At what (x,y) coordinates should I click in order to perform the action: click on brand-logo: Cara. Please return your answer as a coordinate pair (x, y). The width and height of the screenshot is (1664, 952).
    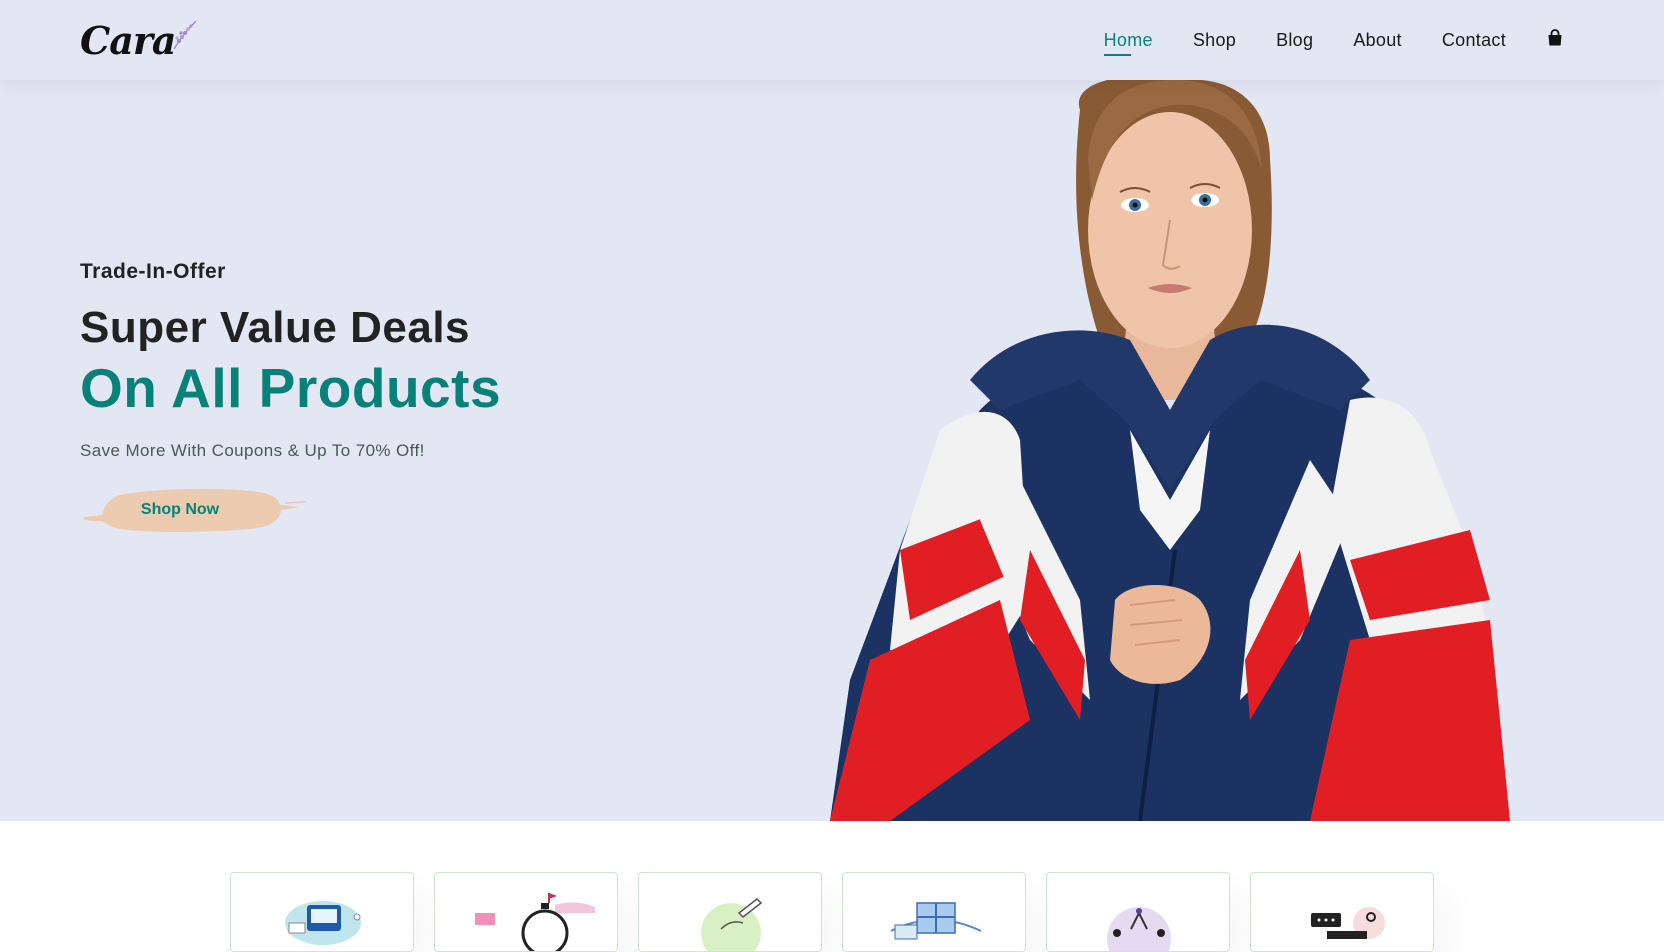
    Looking at the image, I should click on (139, 40).